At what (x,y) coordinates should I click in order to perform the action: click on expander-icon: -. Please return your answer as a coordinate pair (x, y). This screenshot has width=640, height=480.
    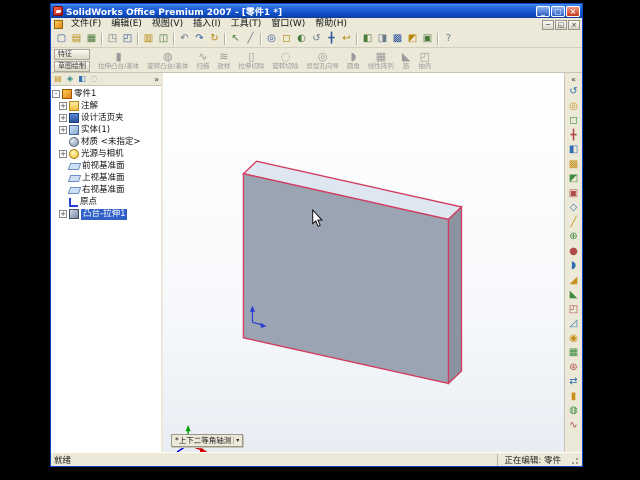
    Looking at the image, I should click on (56, 94).